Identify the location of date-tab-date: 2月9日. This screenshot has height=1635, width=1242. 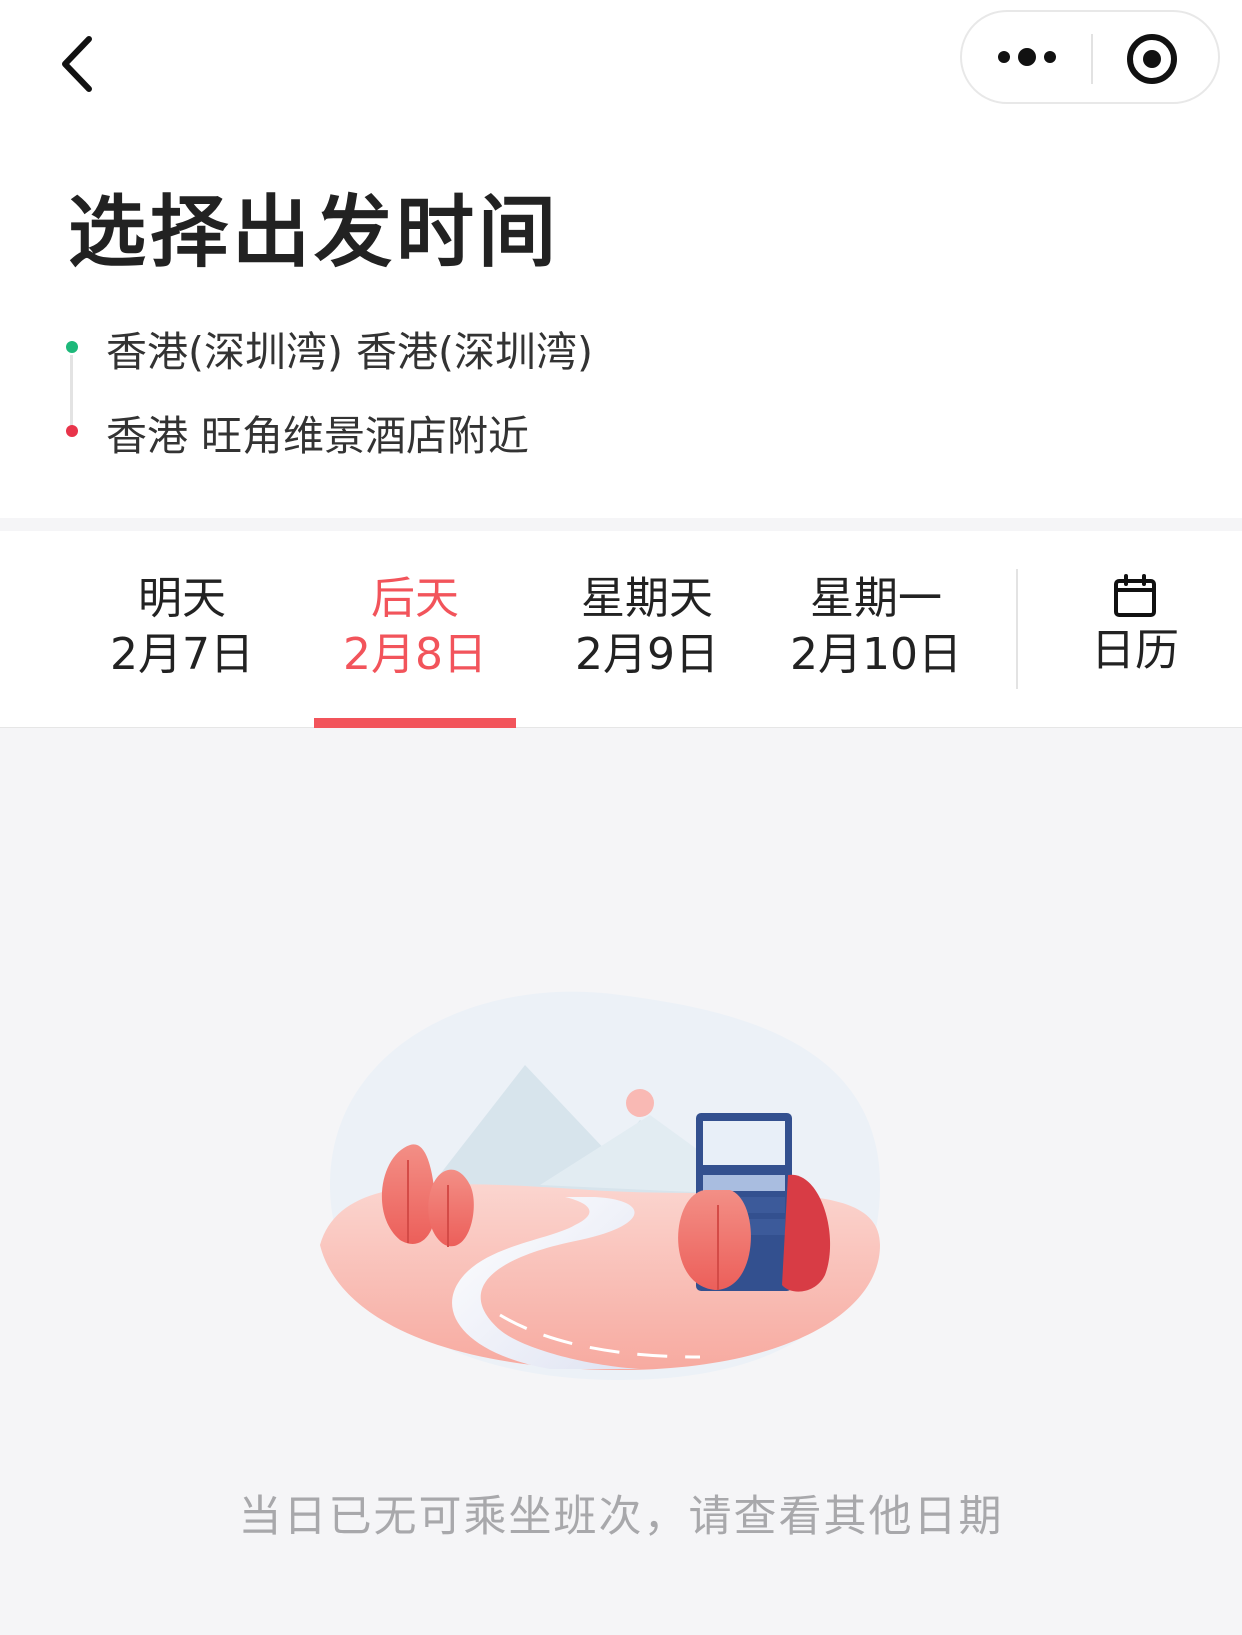
(647, 654).